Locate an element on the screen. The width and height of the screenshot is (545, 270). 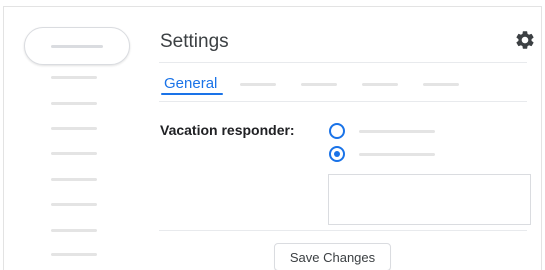
save-changes-button: Save Changes is located at coordinates (332, 256).